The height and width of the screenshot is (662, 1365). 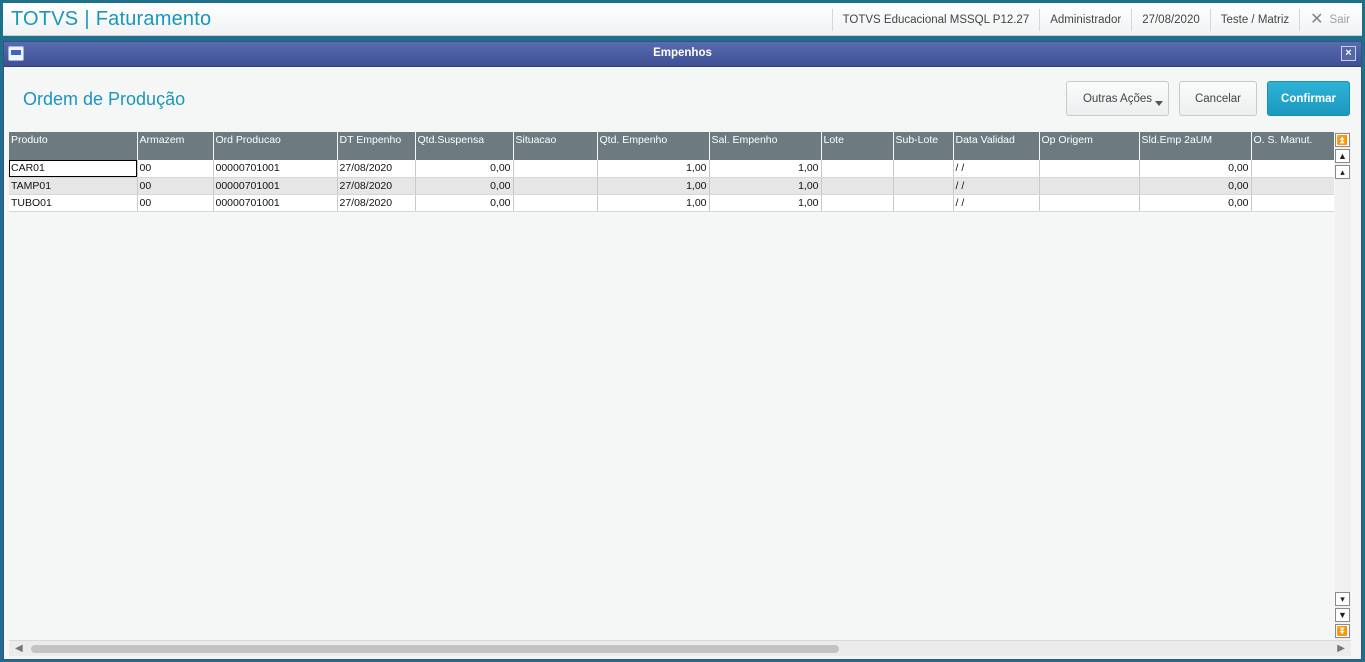 I want to click on app-brand: TOTVS, so click(x=45, y=19).